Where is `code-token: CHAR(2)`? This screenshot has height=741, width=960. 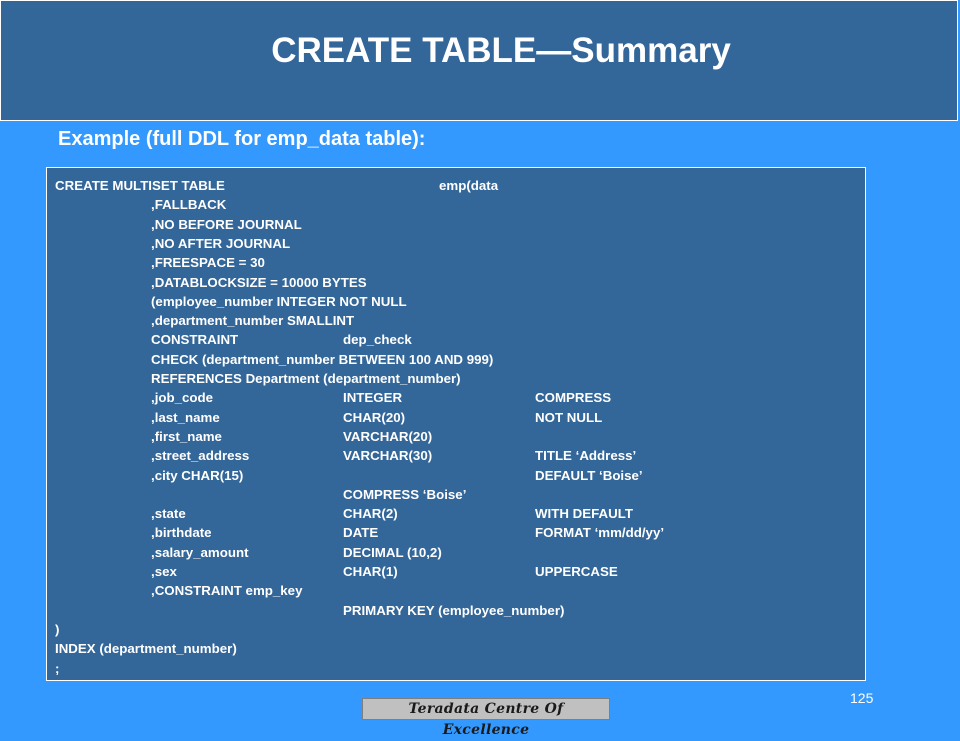 code-token: CHAR(2) is located at coordinates (370, 514).